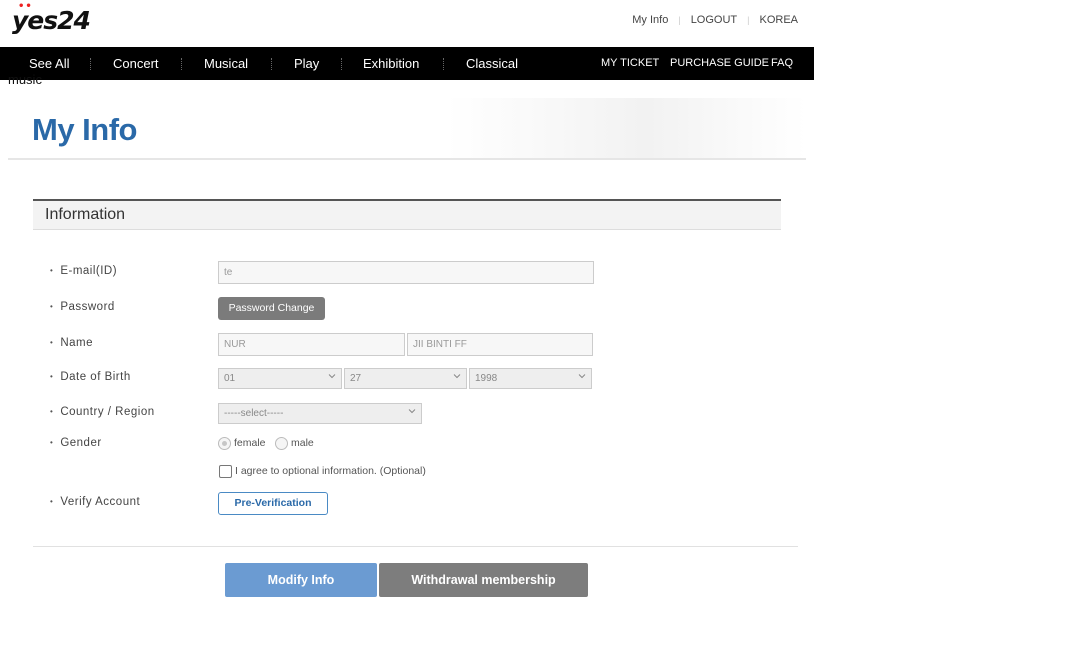 This screenshot has width=1080, height=668. What do you see at coordinates (301, 580) in the screenshot?
I see `modify-info-button: Modify Info` at bounding box center [301, 580].